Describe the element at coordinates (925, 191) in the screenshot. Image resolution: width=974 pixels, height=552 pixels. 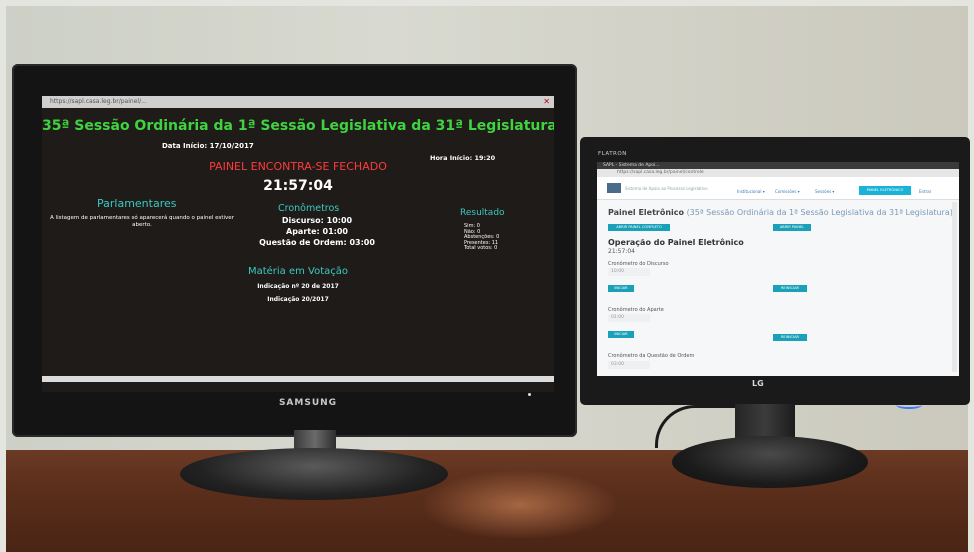
I see `login-link: Entrar` at that location.